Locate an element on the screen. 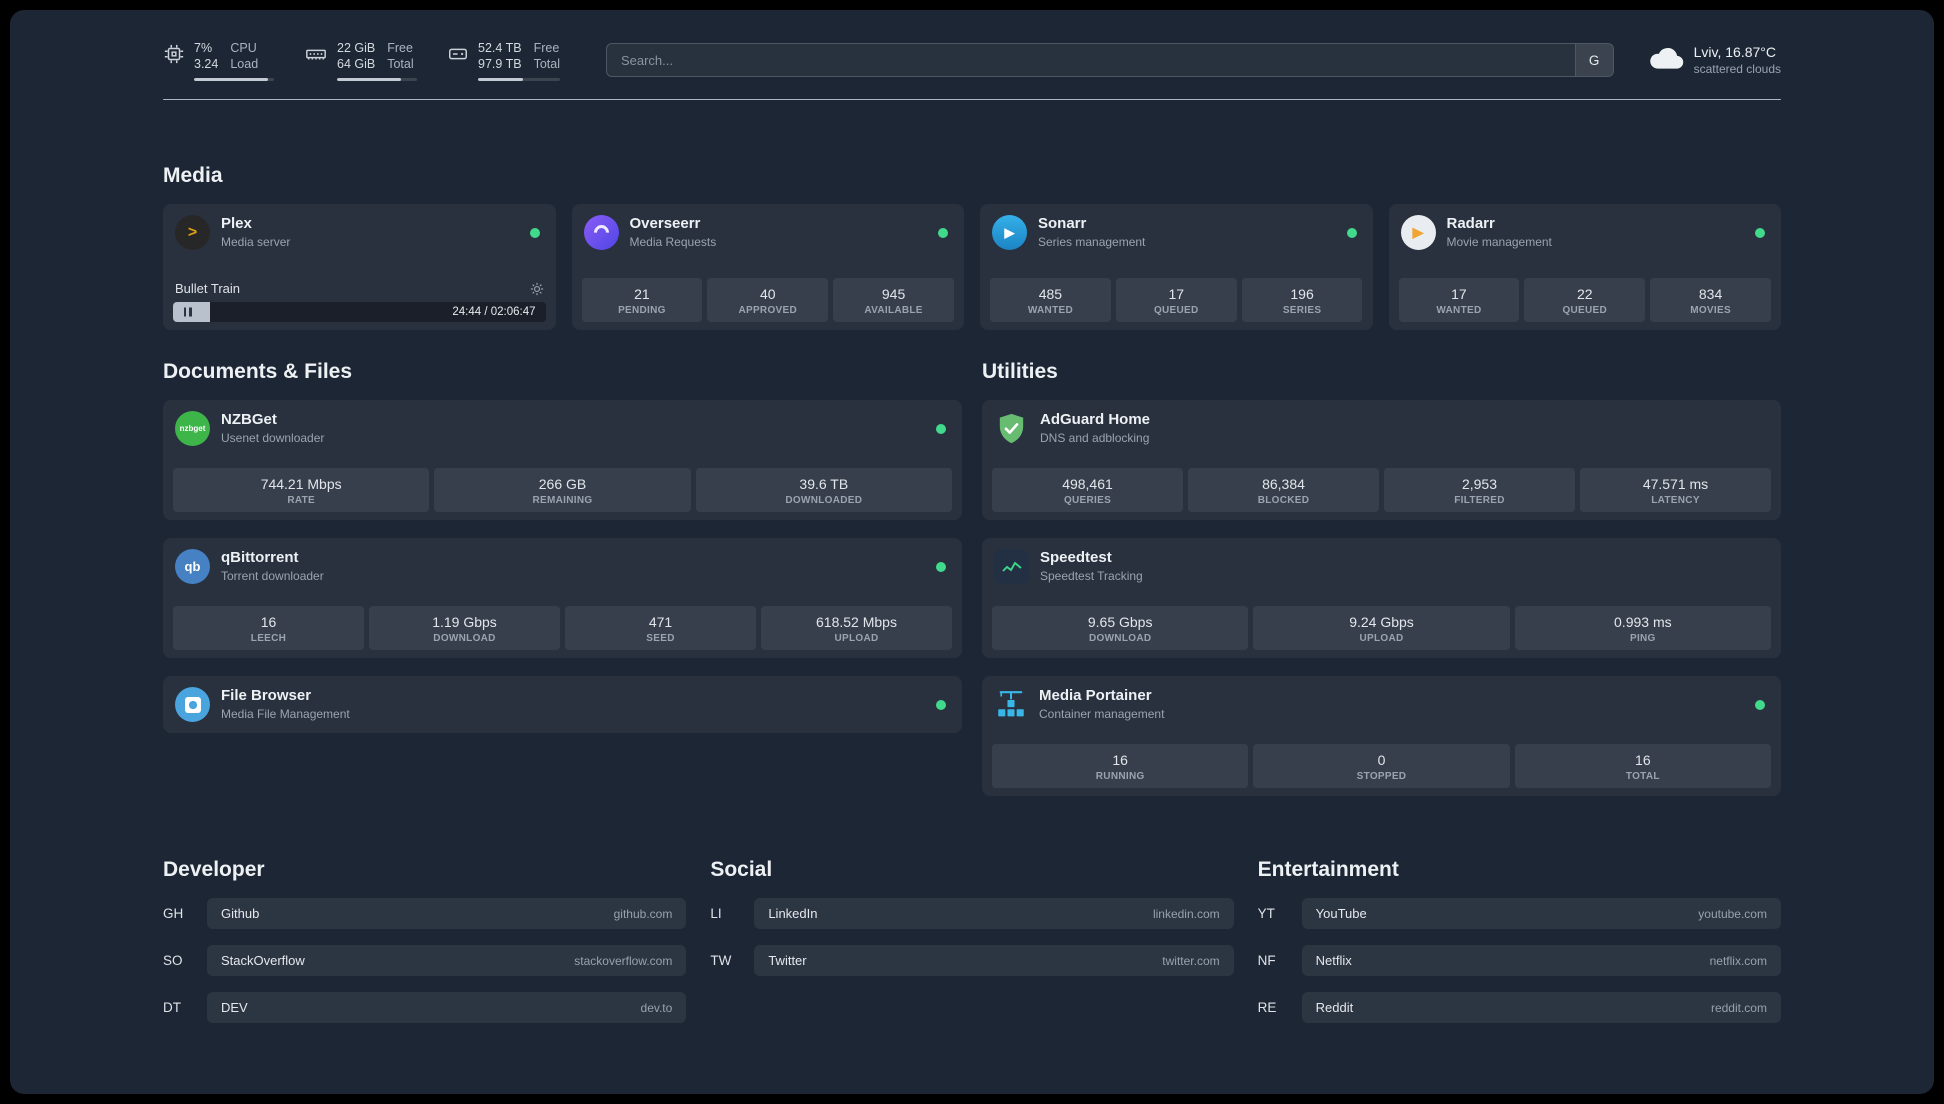  playback-progress-bar: 24:44 / 02:06:47 is located at coordinates (359, 312).